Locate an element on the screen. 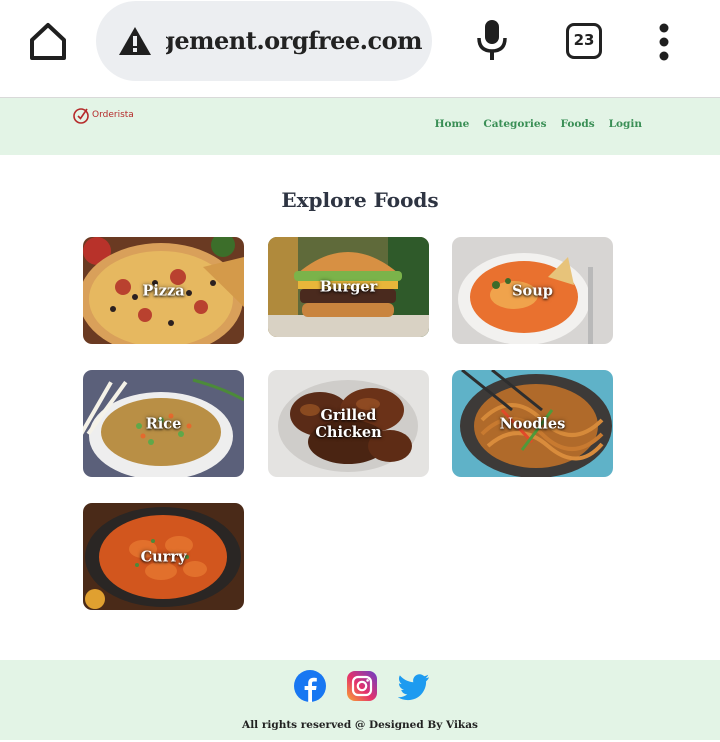 Image resolution: width=720 pixels, height=742 pixels. food-label-noodles: Noodles is located at coordinates (532, 423).